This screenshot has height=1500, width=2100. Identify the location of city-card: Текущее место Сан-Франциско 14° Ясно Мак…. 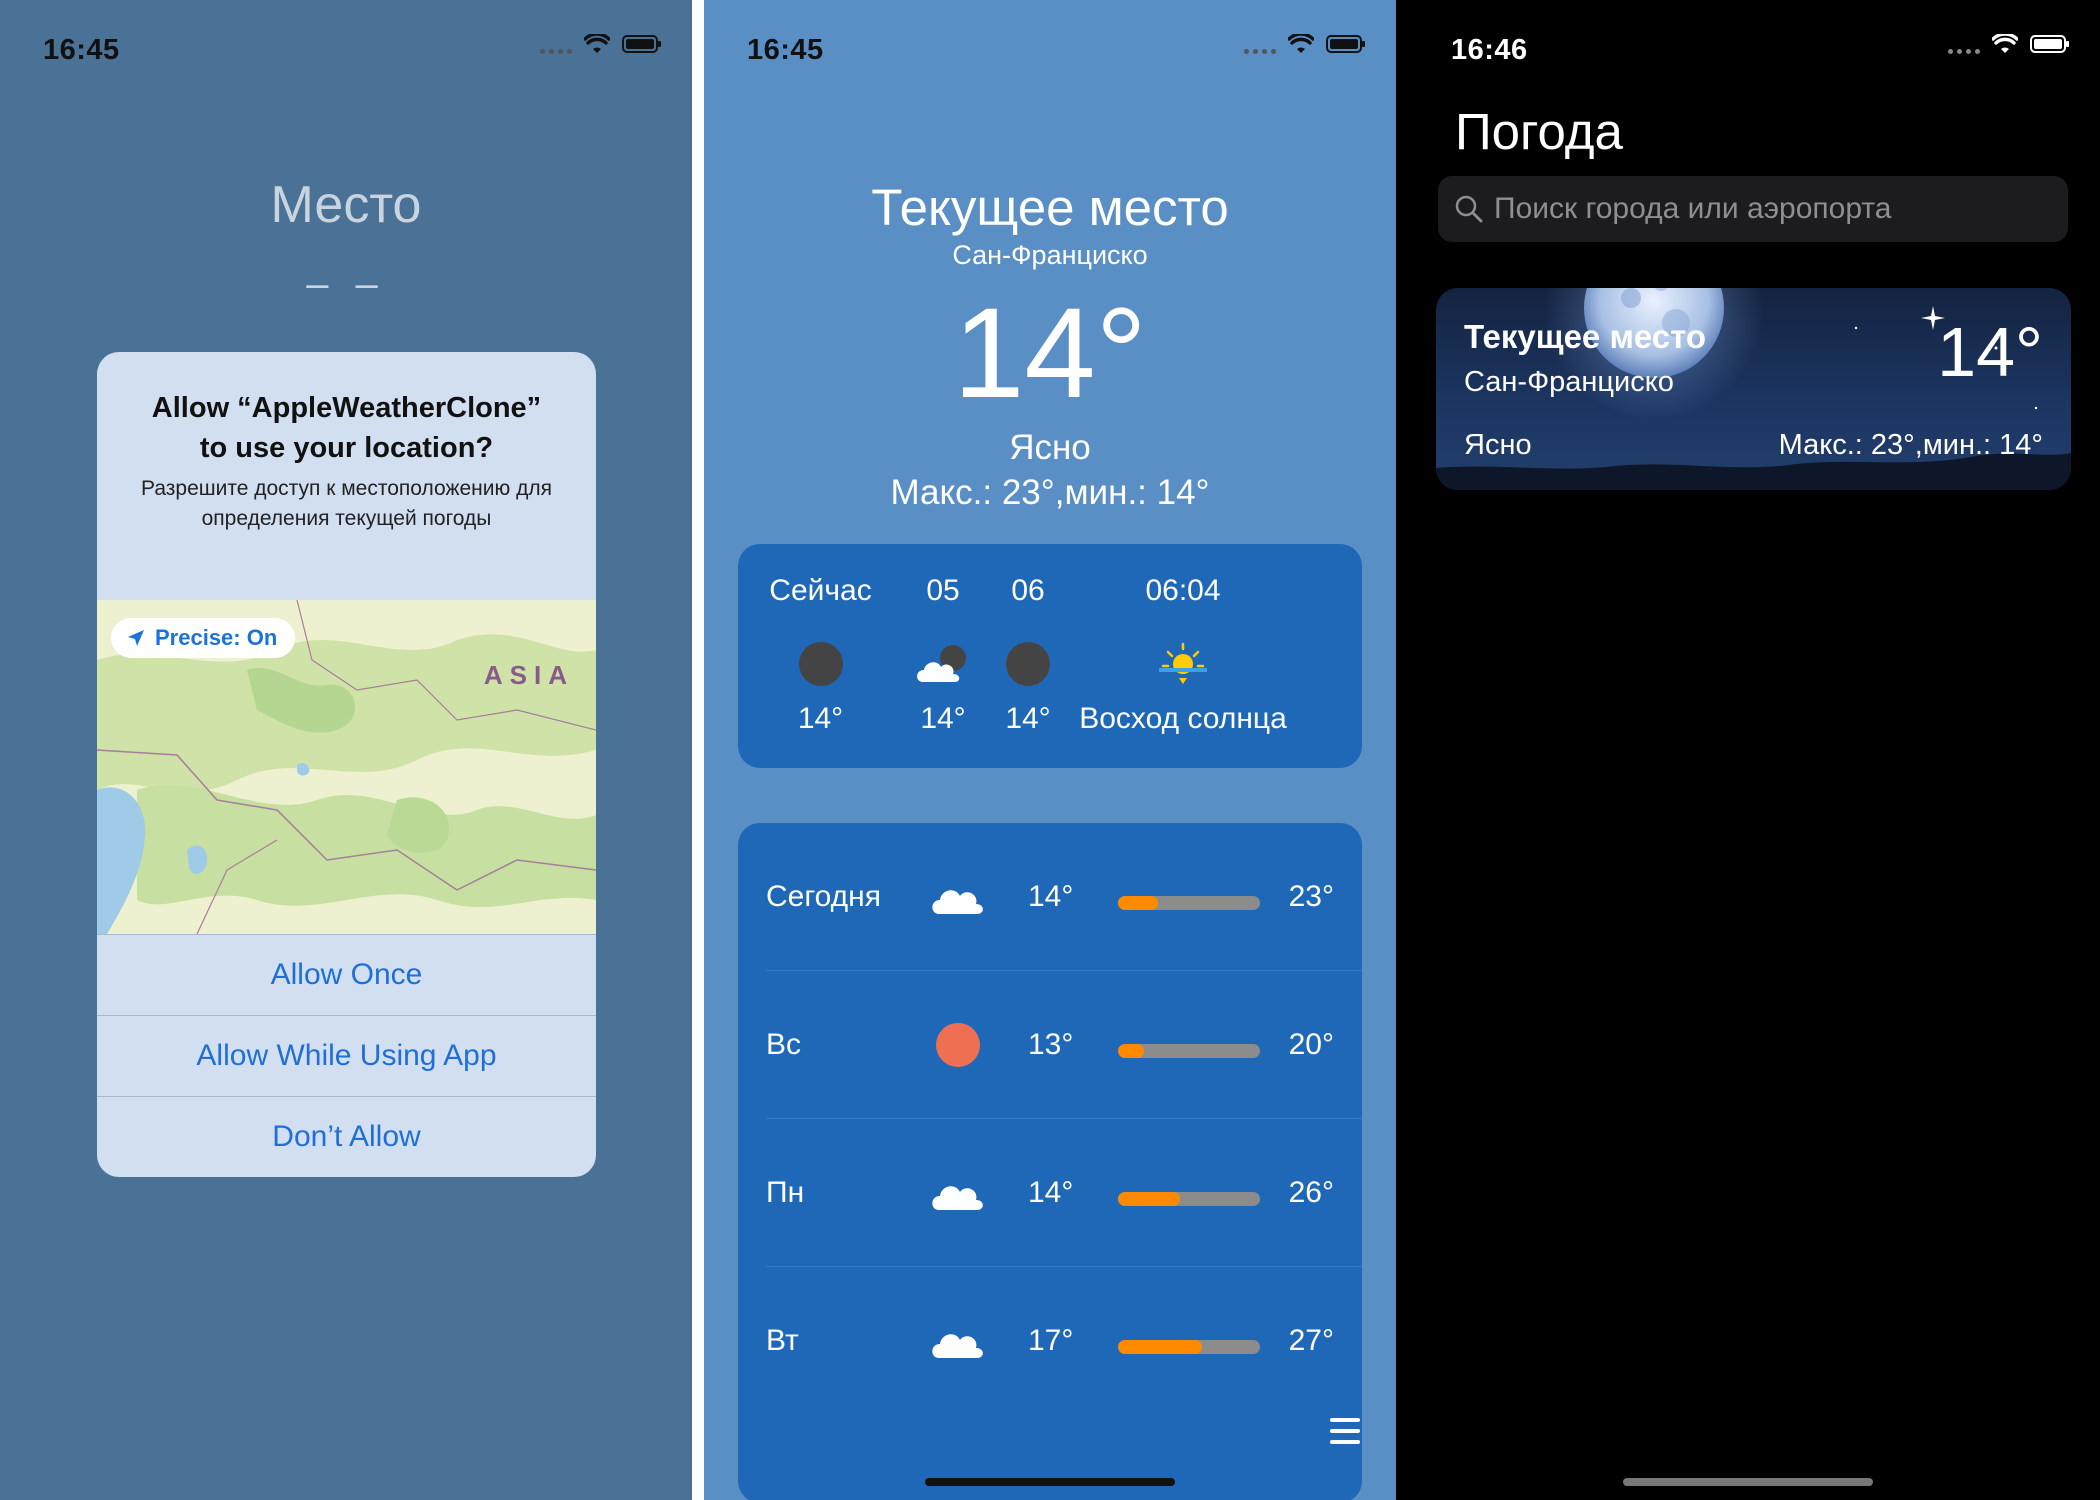
(1753, 389).